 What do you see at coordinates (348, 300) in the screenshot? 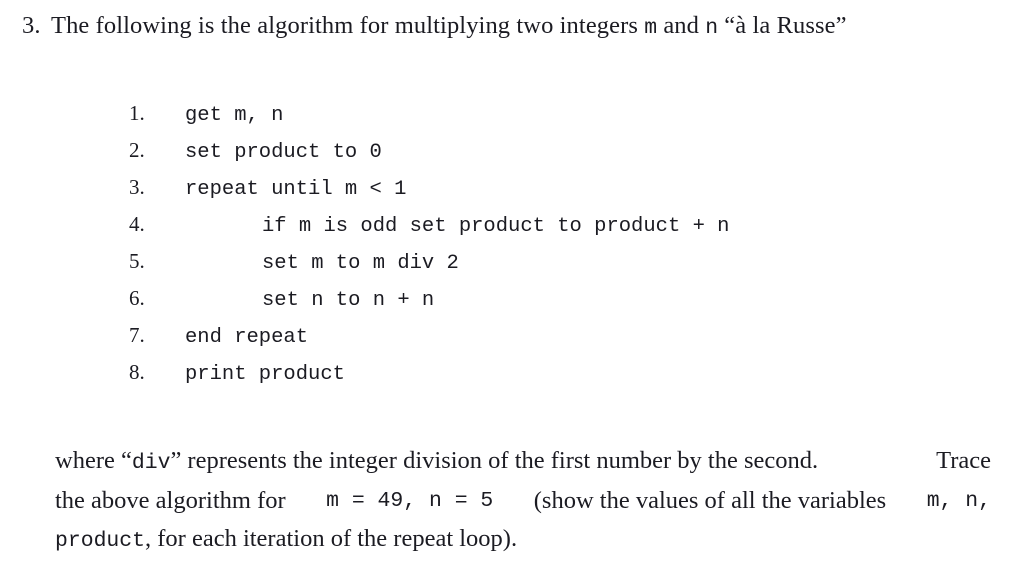
I see `algorithm-line-code: set n to n + n` at bounding box center [348, 300].